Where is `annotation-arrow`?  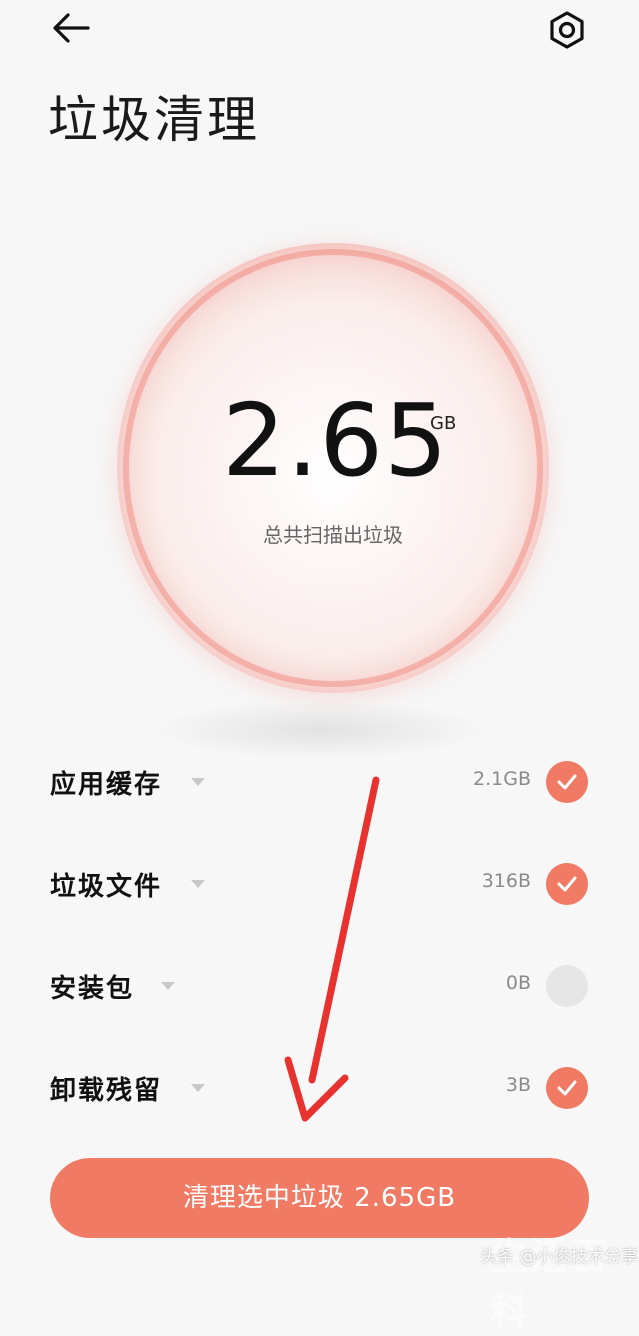 annotation-arrow is located at coordinates (332, 949).